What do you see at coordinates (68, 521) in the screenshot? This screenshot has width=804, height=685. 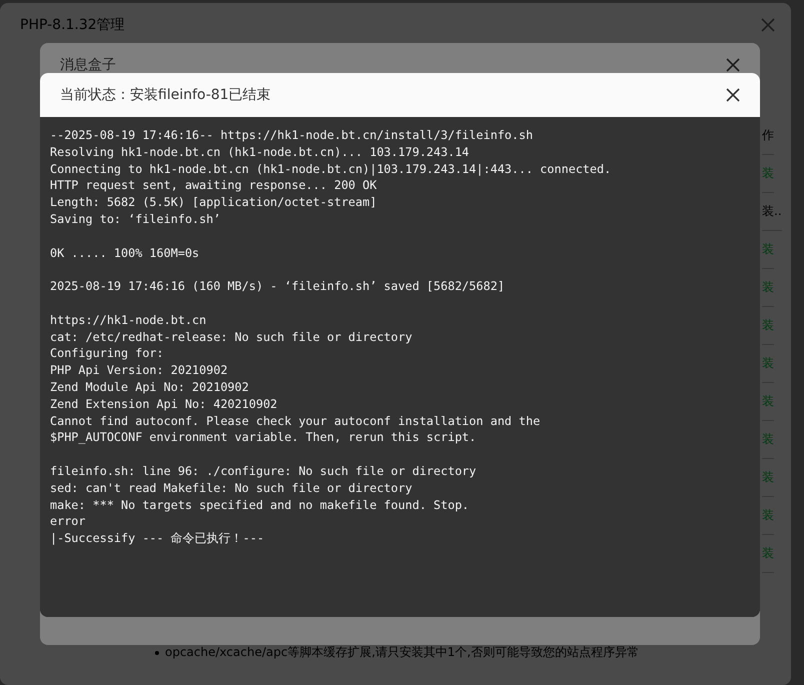 I see `log-line: error` at bounding box center [68, 521].